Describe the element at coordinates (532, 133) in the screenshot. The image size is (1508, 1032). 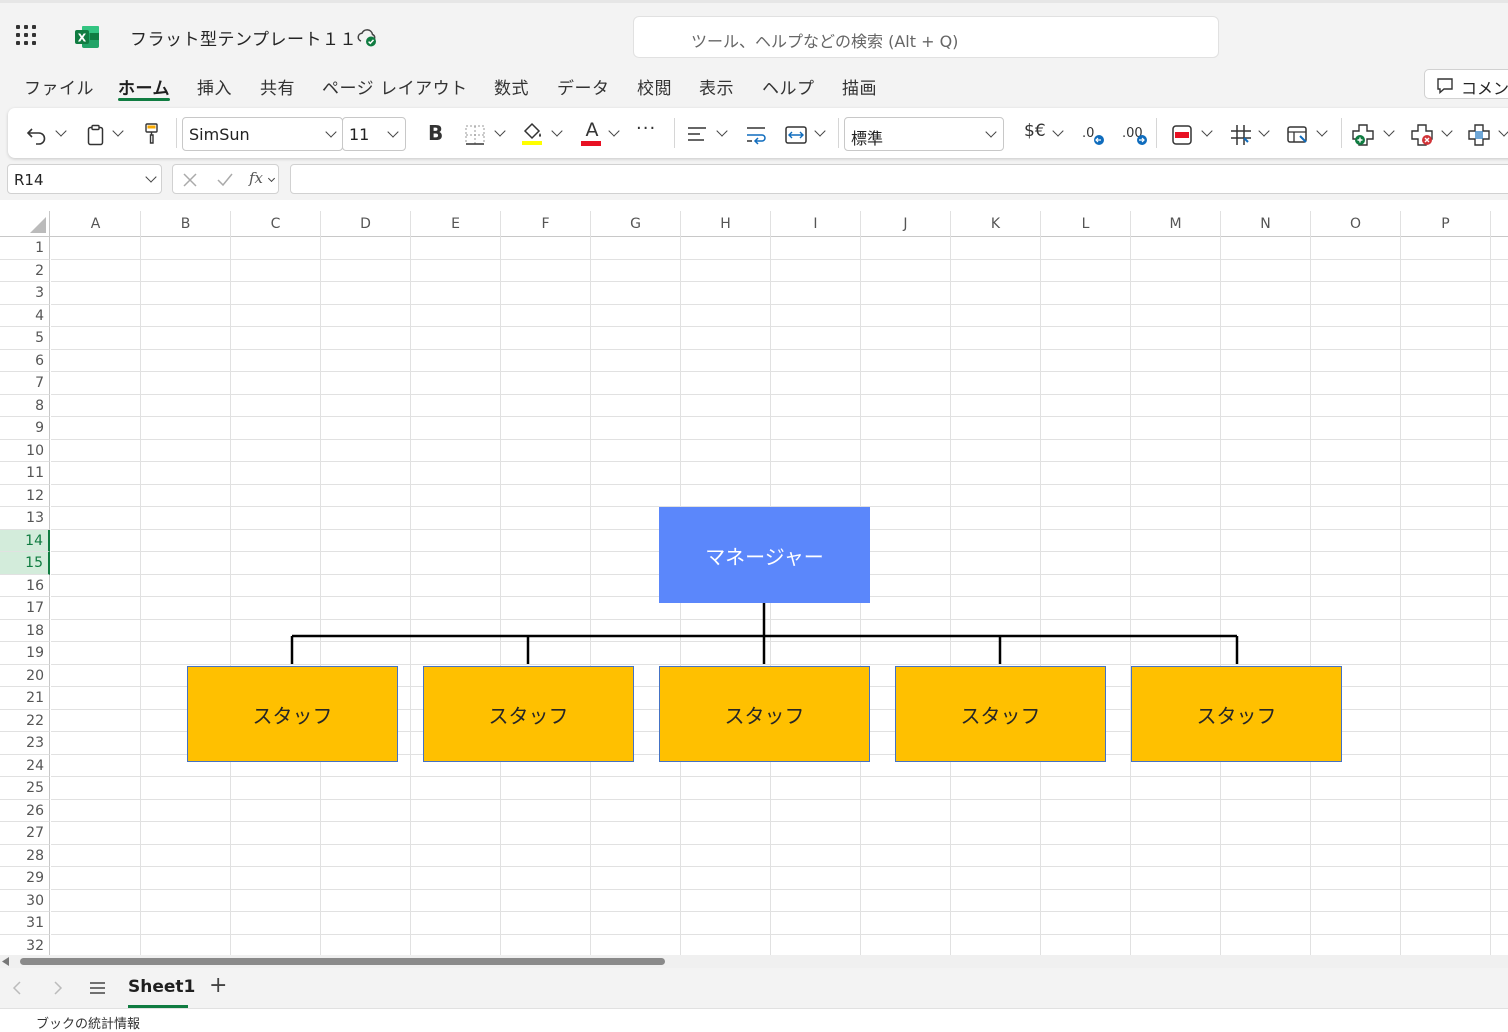
I see `fill-color-icon` at that location.